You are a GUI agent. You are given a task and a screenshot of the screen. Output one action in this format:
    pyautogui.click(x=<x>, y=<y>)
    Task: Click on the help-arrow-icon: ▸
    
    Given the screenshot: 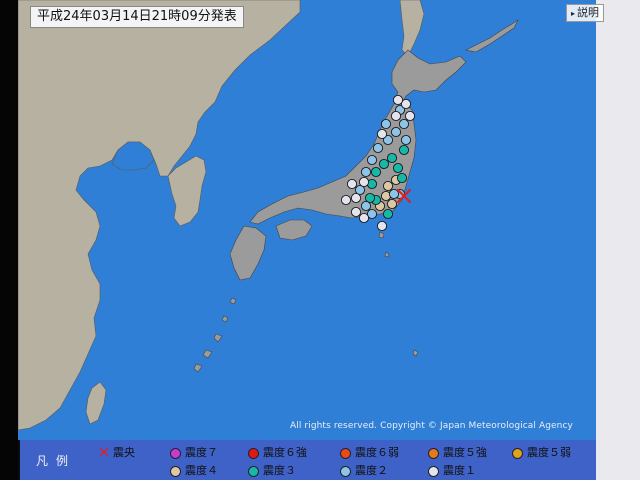 What is the action you would take?
    pyautogui.click(x=572, y=13)
    